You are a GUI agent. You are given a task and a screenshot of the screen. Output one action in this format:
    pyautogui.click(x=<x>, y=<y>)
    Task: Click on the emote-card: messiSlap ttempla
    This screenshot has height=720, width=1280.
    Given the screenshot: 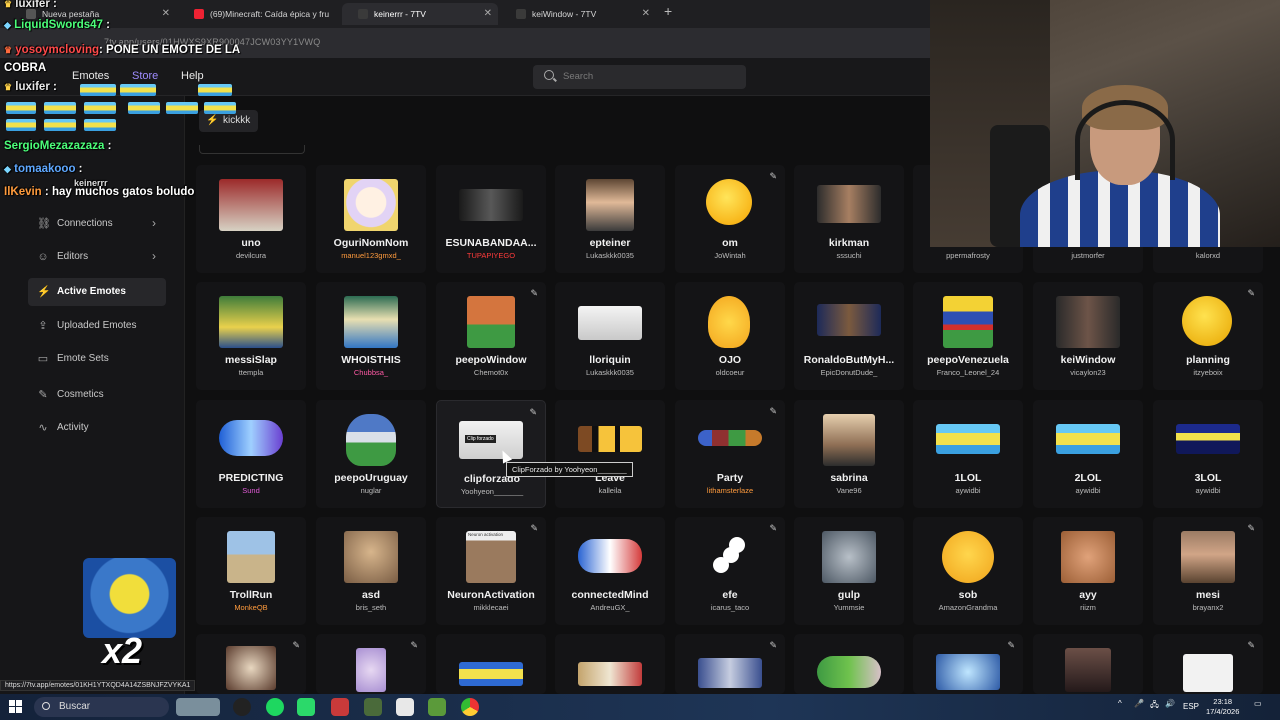 What is the action you would take?
    pyautogui.click(x=251, y=336)
    